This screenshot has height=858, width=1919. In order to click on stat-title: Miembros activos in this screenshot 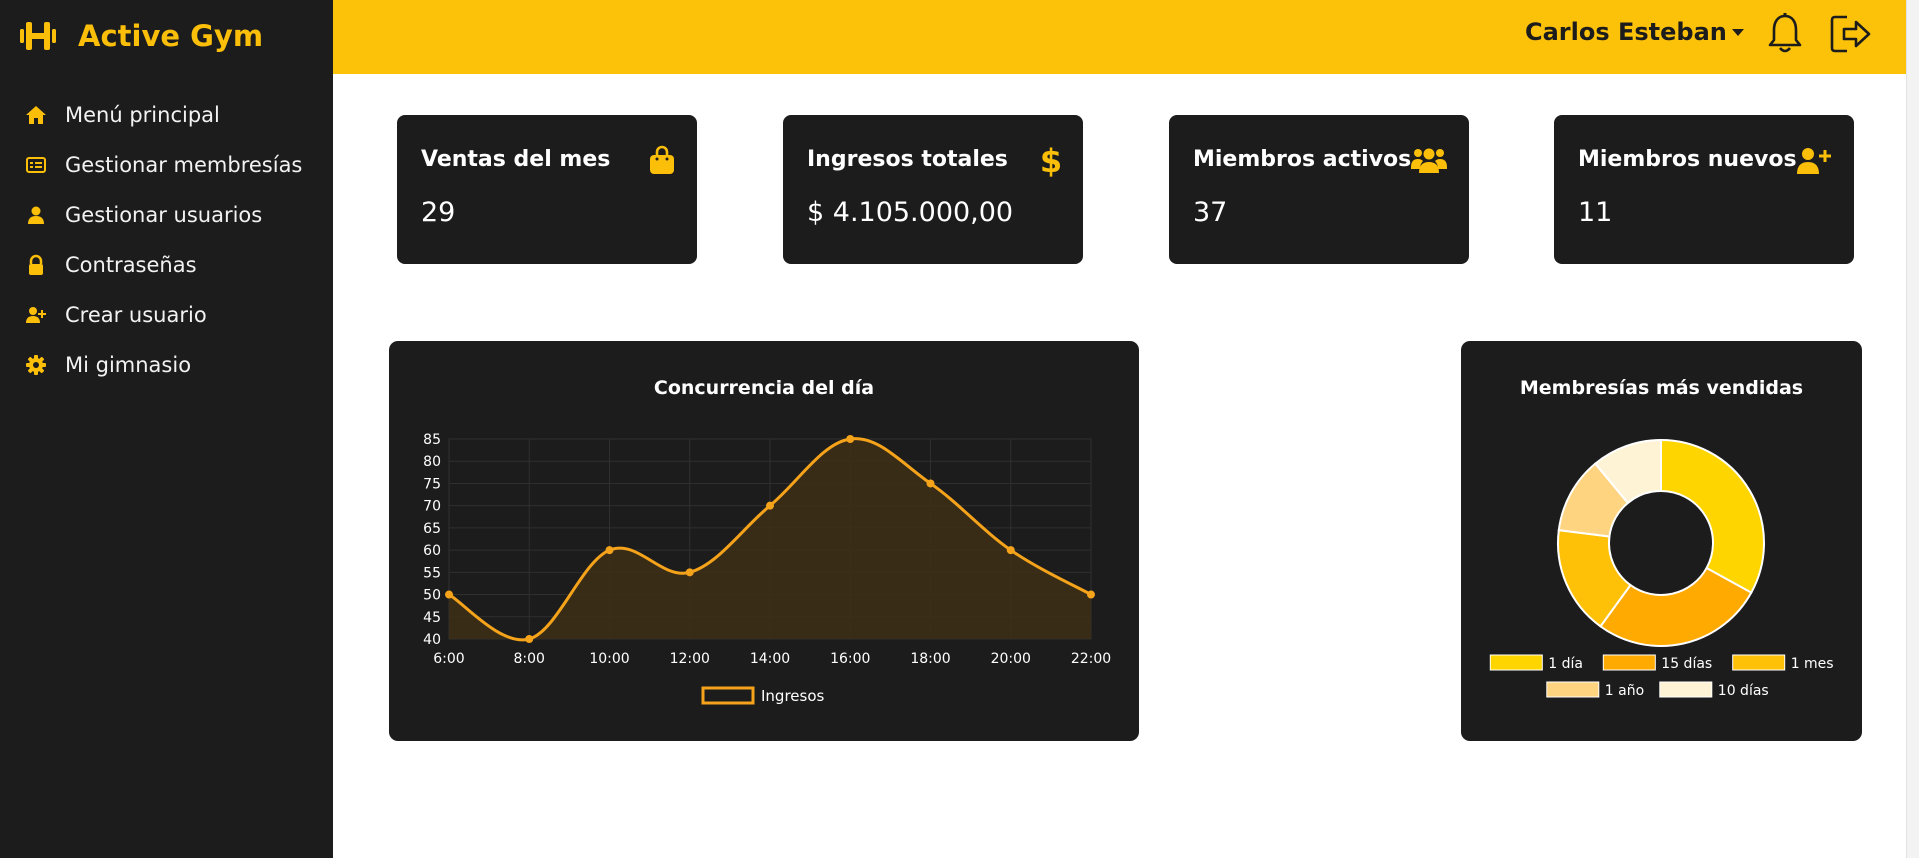, I will do `click(1302, 159)`.